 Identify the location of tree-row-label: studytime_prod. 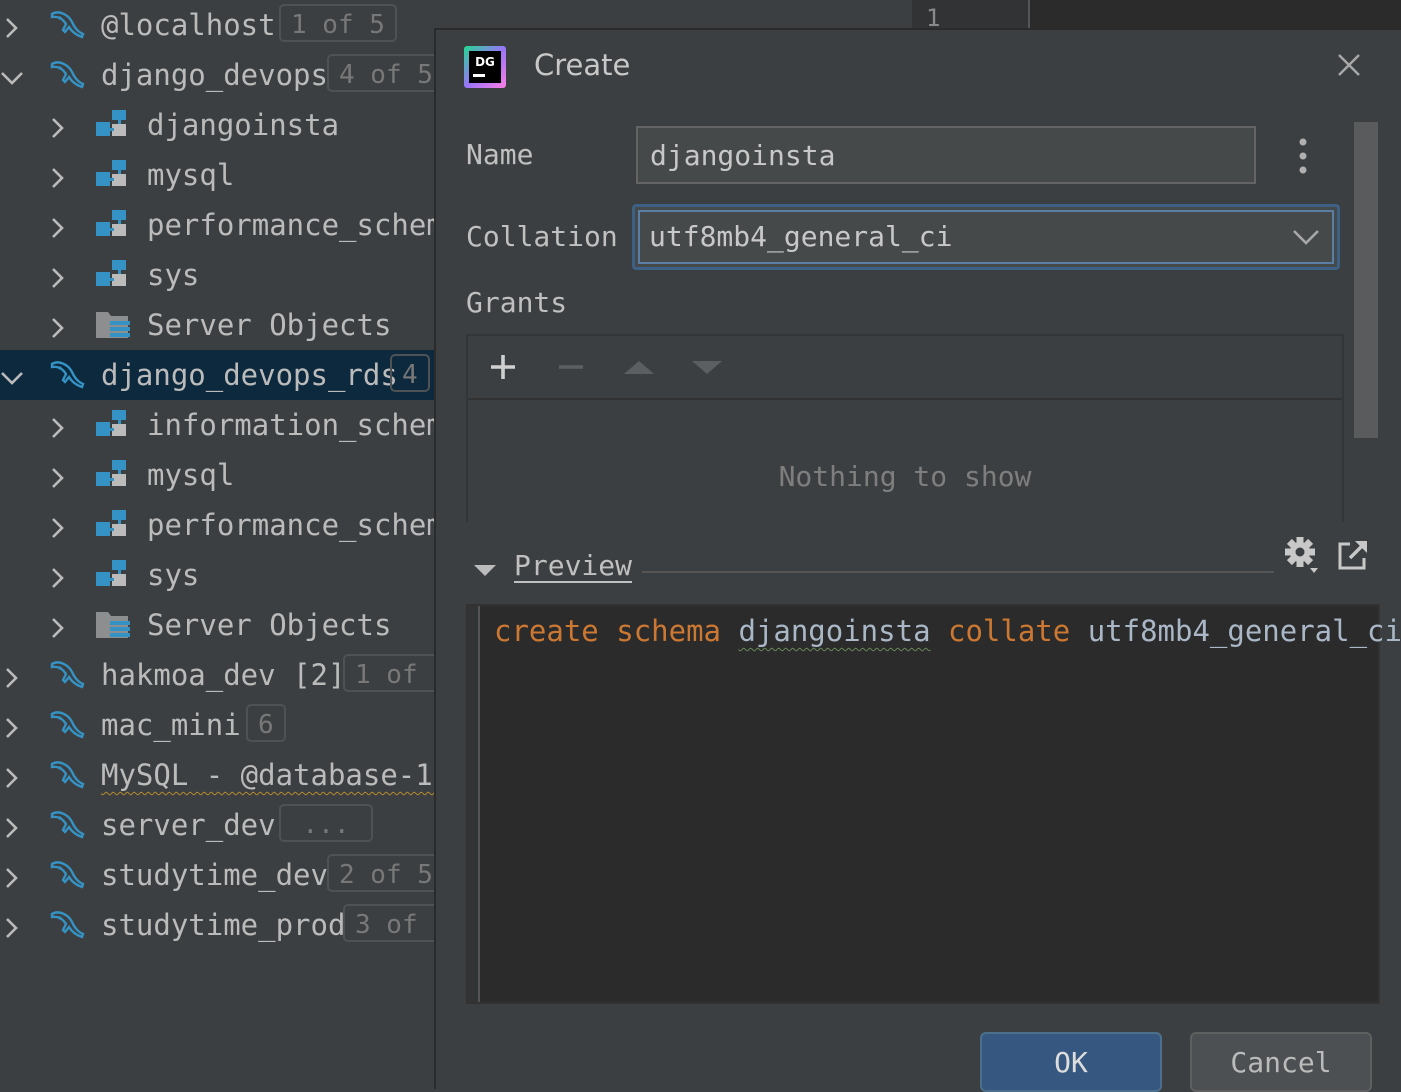
(223, 925).